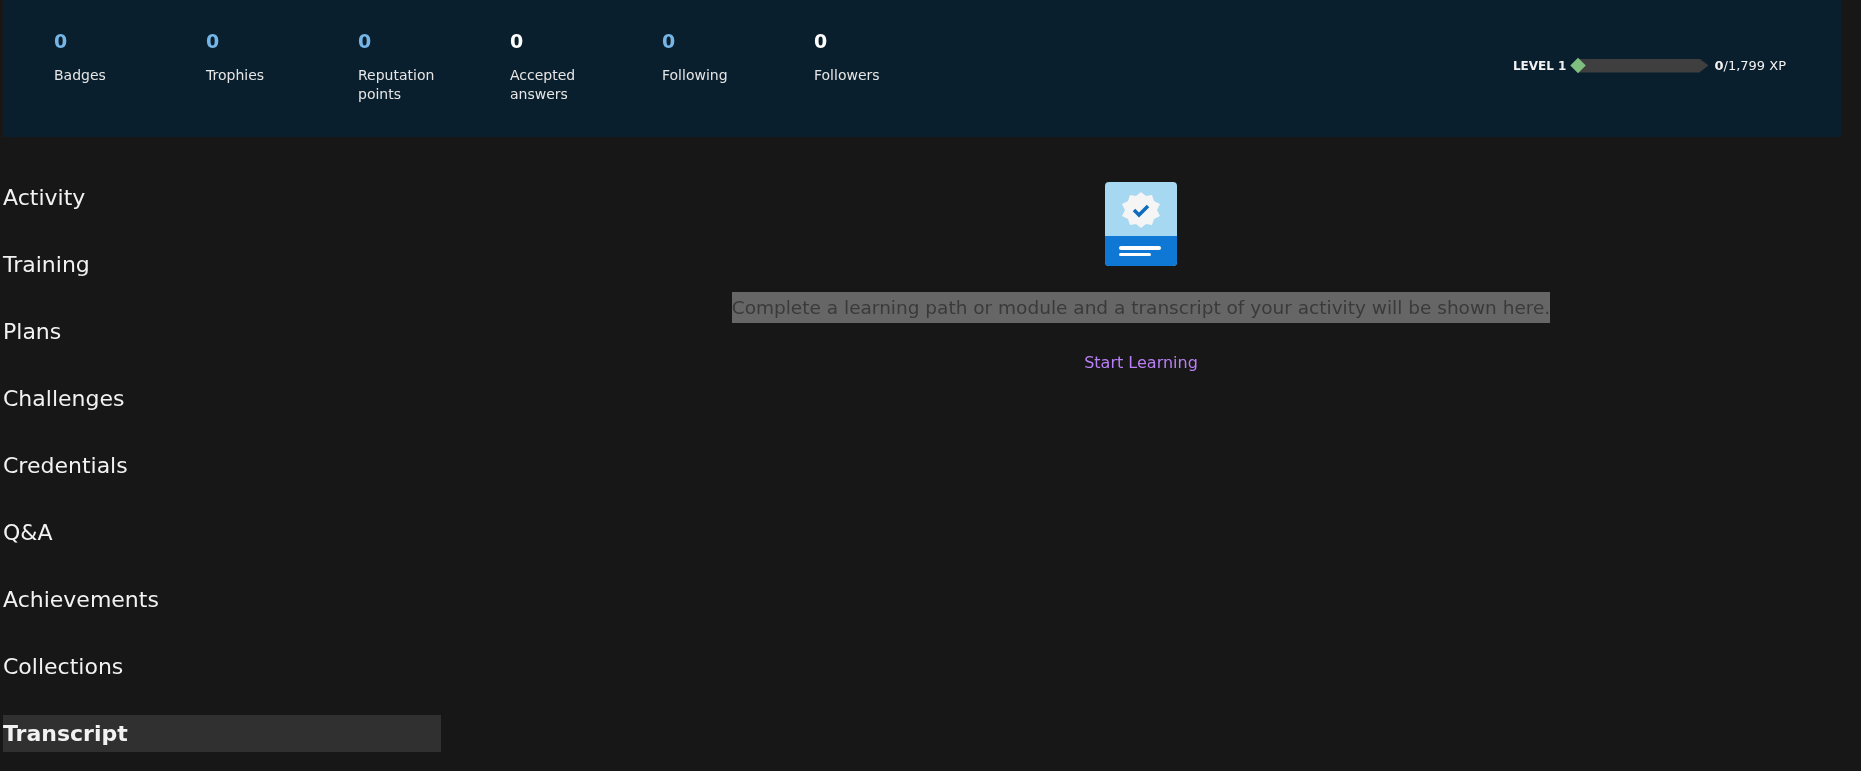 Image resolution: width=1861 pixels, height=771 pixels. Describe the element at coordinates (1141, 224) in the screenshot. I see `certificate-icon` at that location.